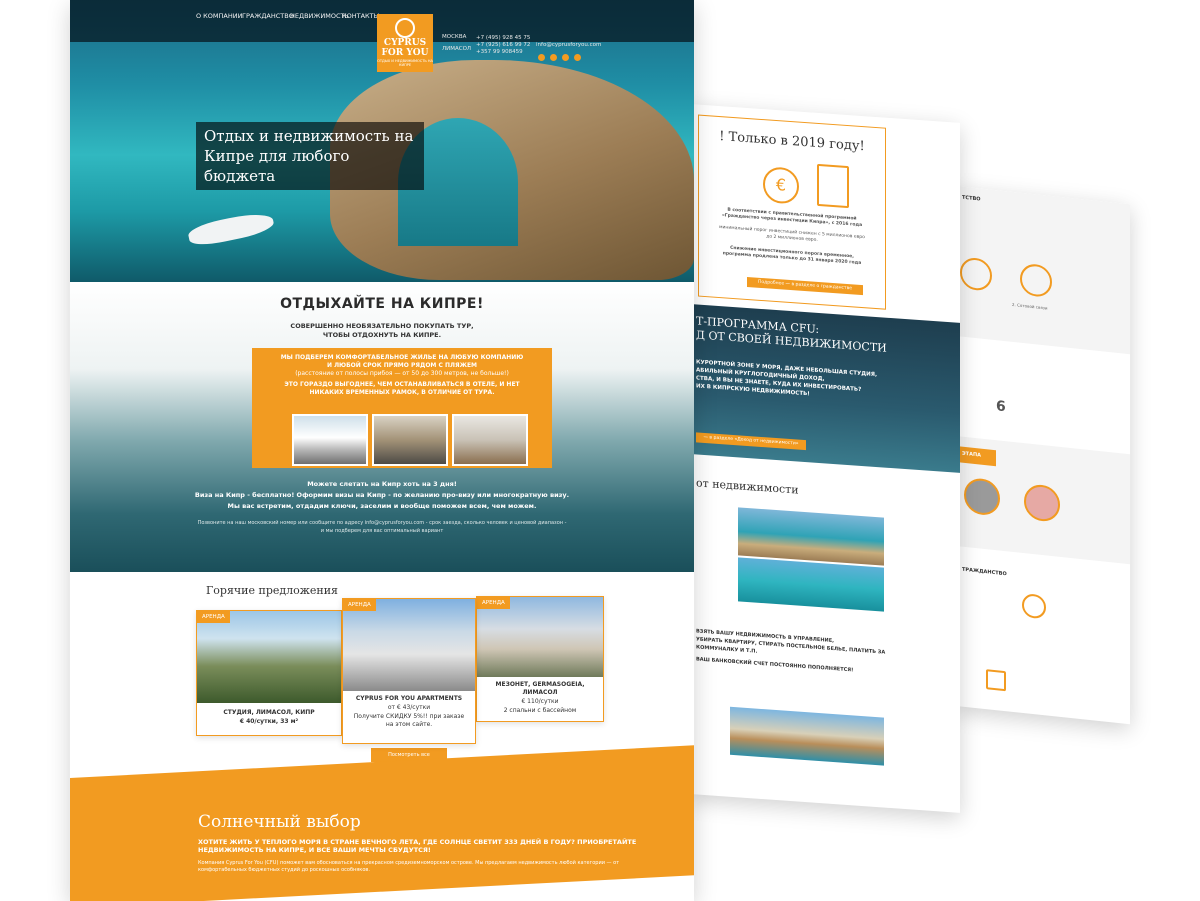 The width and height of the screenshot is (1200, 901). Describe the element at coordinates (811, 536) in the screenshot. I see `arch-photo` at that location.